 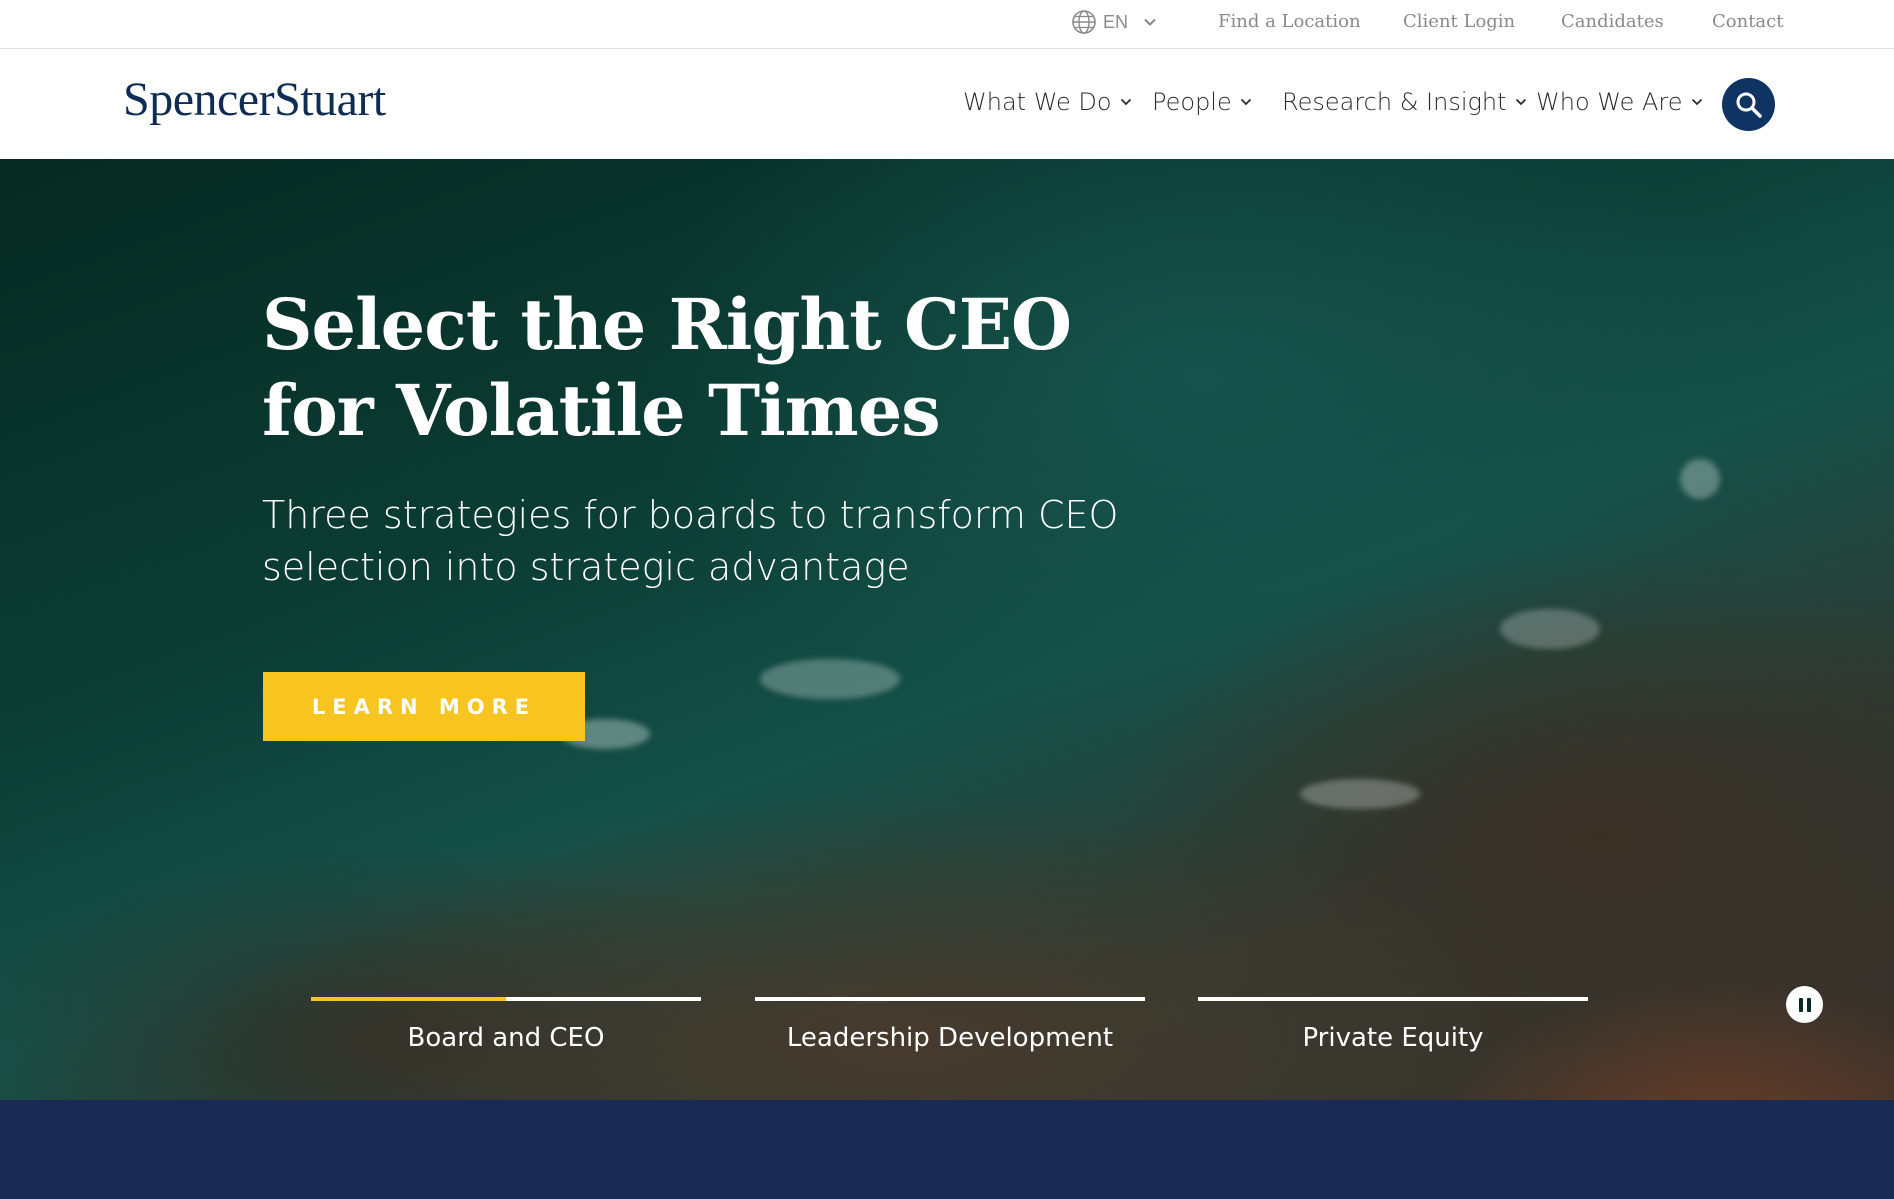 I want to click on pause-button, so click(x=1804, y=1004).